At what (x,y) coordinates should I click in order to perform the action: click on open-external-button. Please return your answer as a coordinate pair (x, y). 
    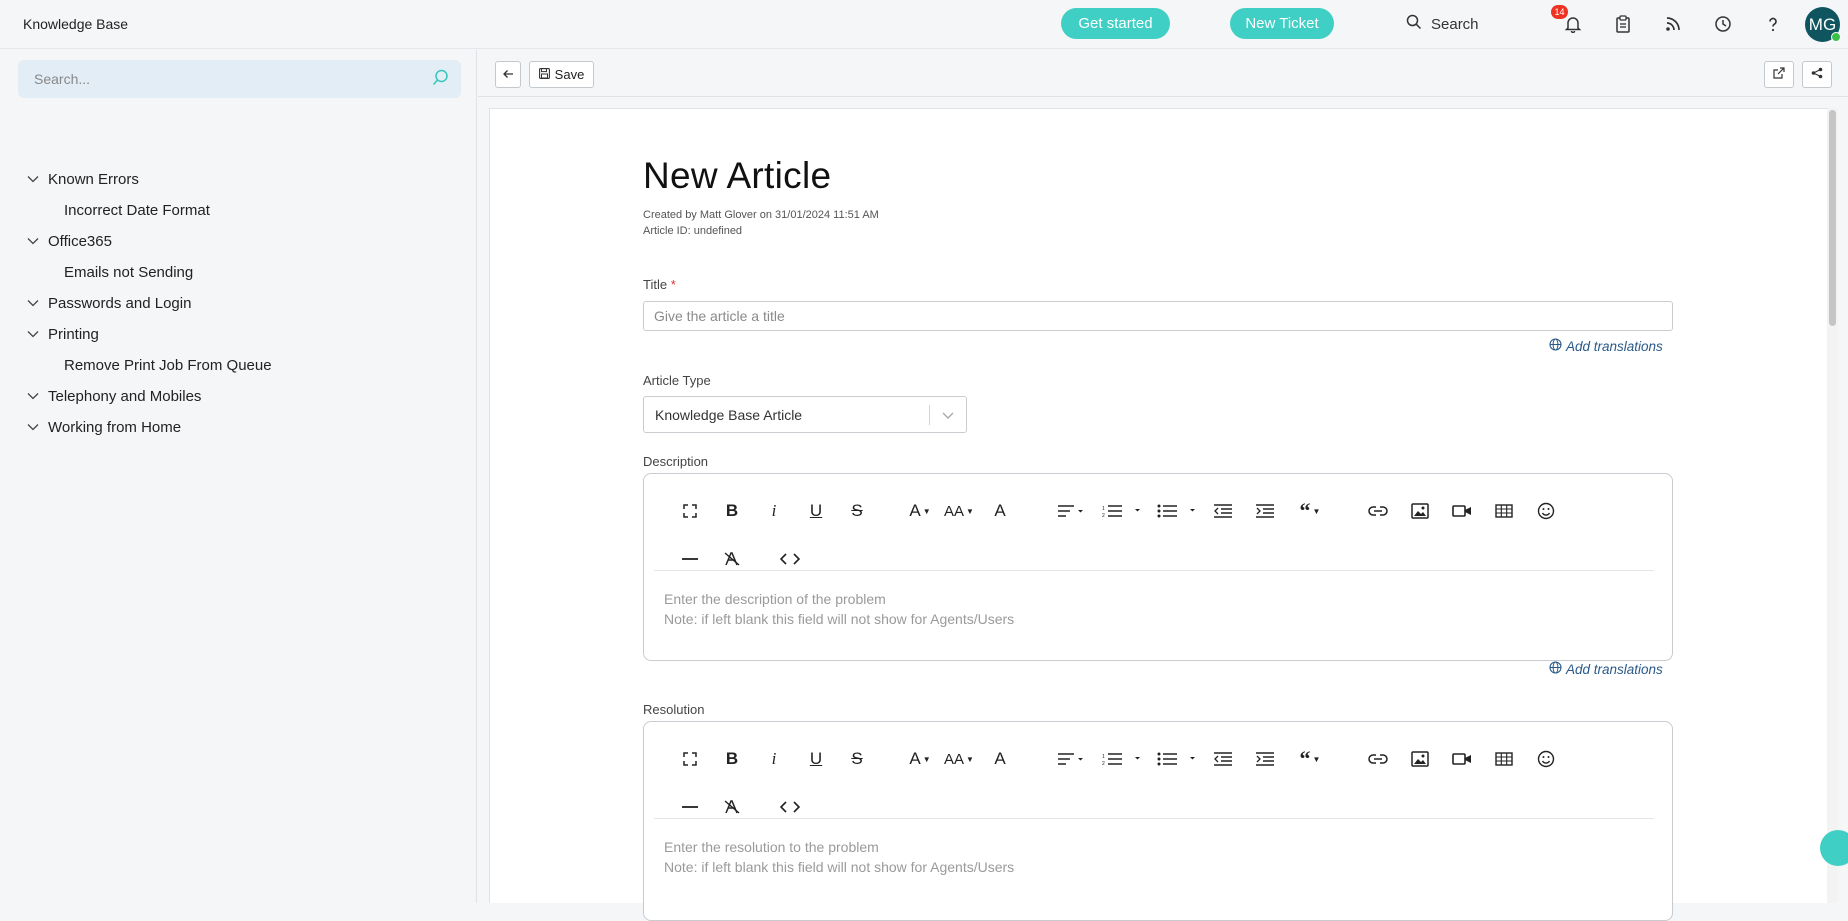
    Looking at the image, I should click on (1779, 74).